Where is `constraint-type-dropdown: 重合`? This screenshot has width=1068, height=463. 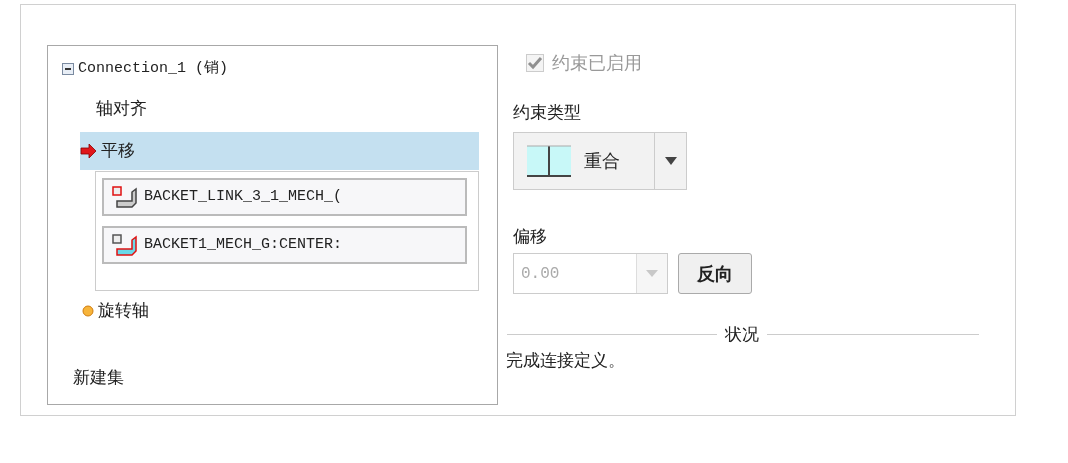 constraint-type-dropdown: 重合 is located at coordinates (600, 160).